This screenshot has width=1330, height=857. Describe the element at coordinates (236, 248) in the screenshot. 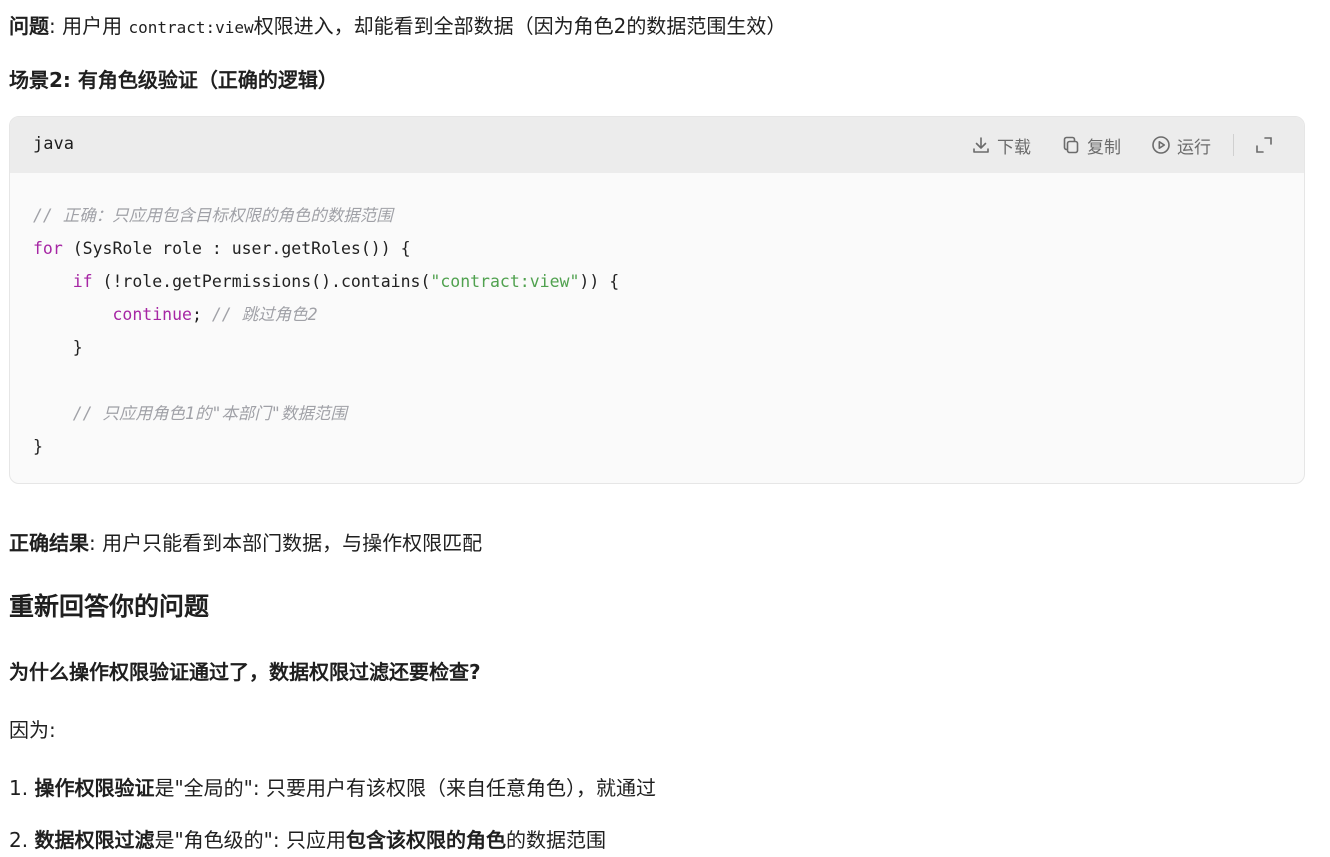

I see `code-text: (SysRole role : user.getRoles()) {` at that location.